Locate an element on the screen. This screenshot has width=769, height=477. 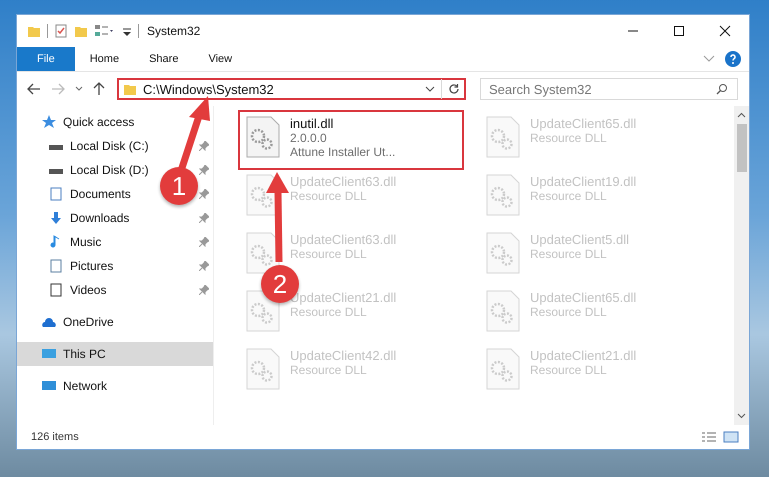
sidebar-item: Downloads is located at coordinates (73, 218).